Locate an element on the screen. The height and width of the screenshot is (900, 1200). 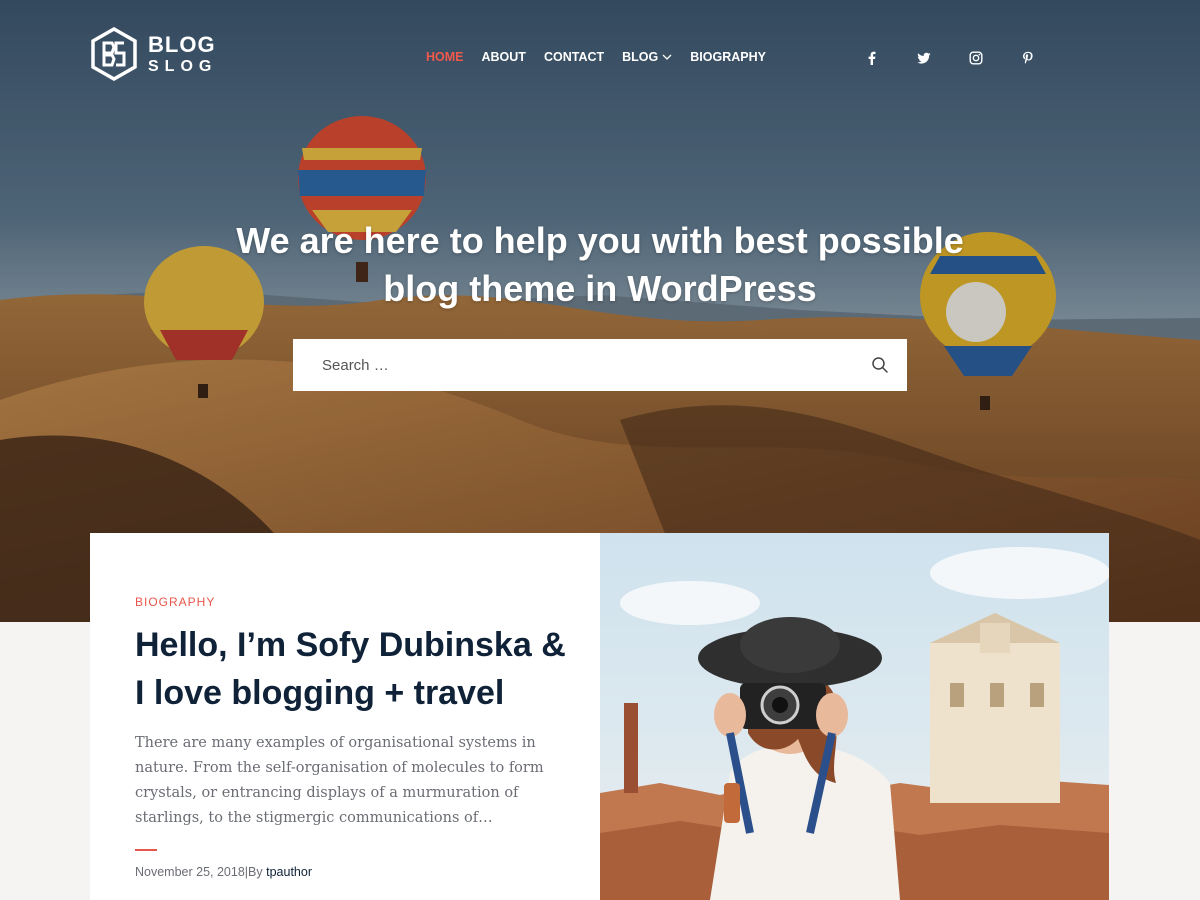
nav-item-label: CONTACT is located at coordinates (574, 57).